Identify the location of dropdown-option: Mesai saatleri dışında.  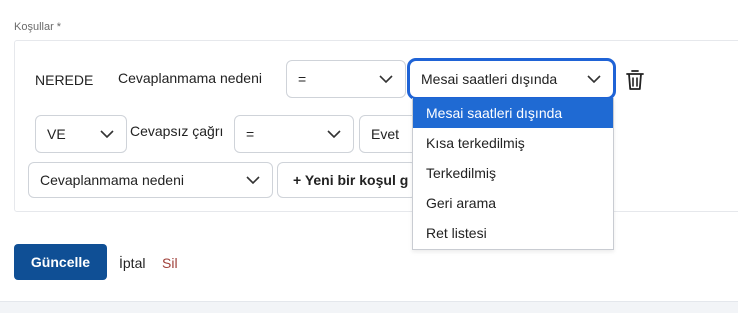
(513, 113).